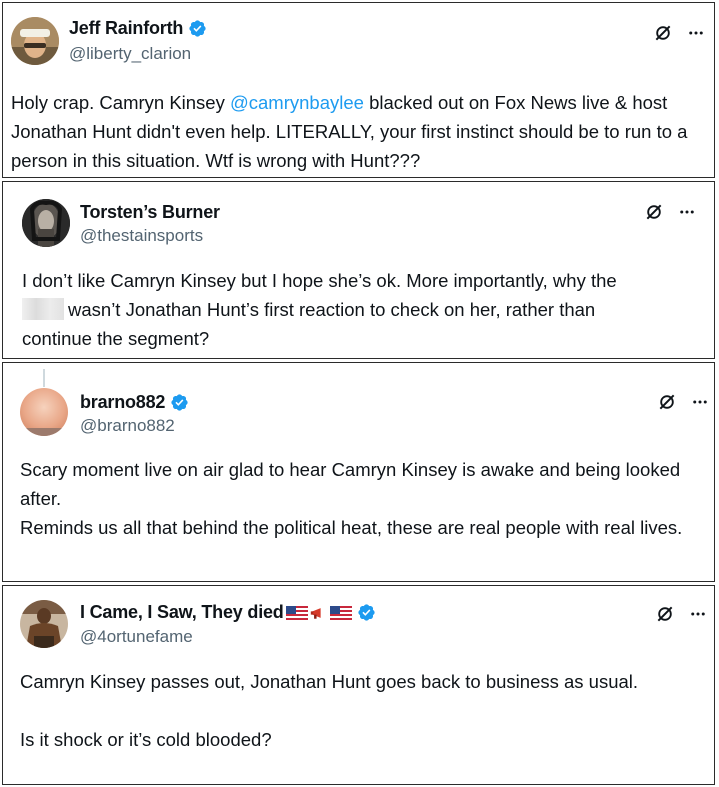 Image resolution: width=719 pixels, height=787 pixels. I want to click on author-handle: @brarno882, so click(127, 426).